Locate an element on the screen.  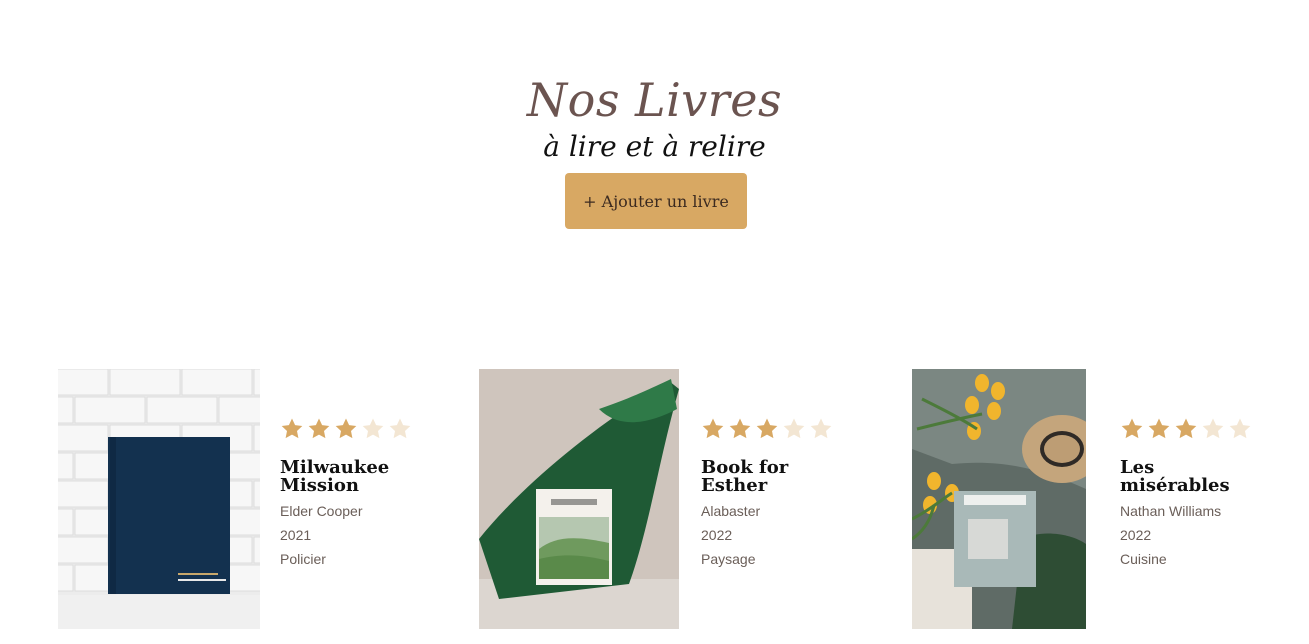
book-title: Milwaukee Mission is located at coordinates (335, 476).